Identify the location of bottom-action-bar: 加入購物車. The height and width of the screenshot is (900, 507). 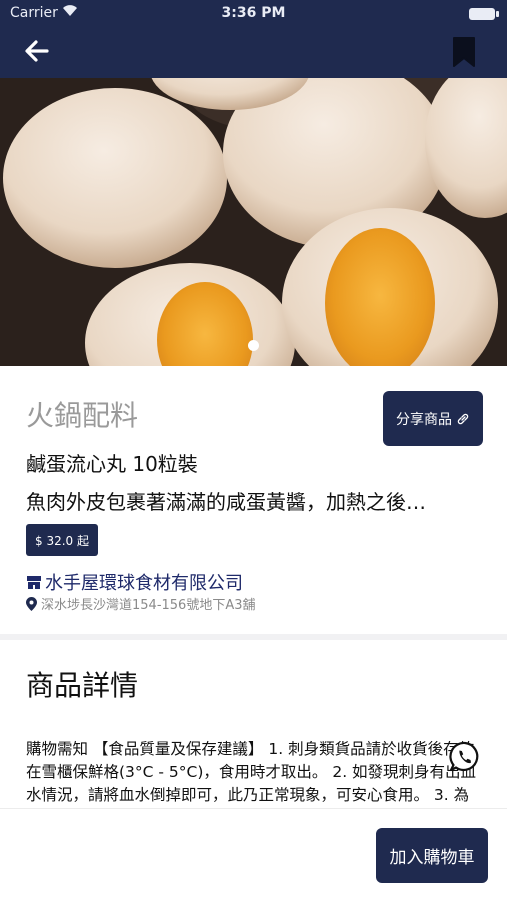
(253, 854).